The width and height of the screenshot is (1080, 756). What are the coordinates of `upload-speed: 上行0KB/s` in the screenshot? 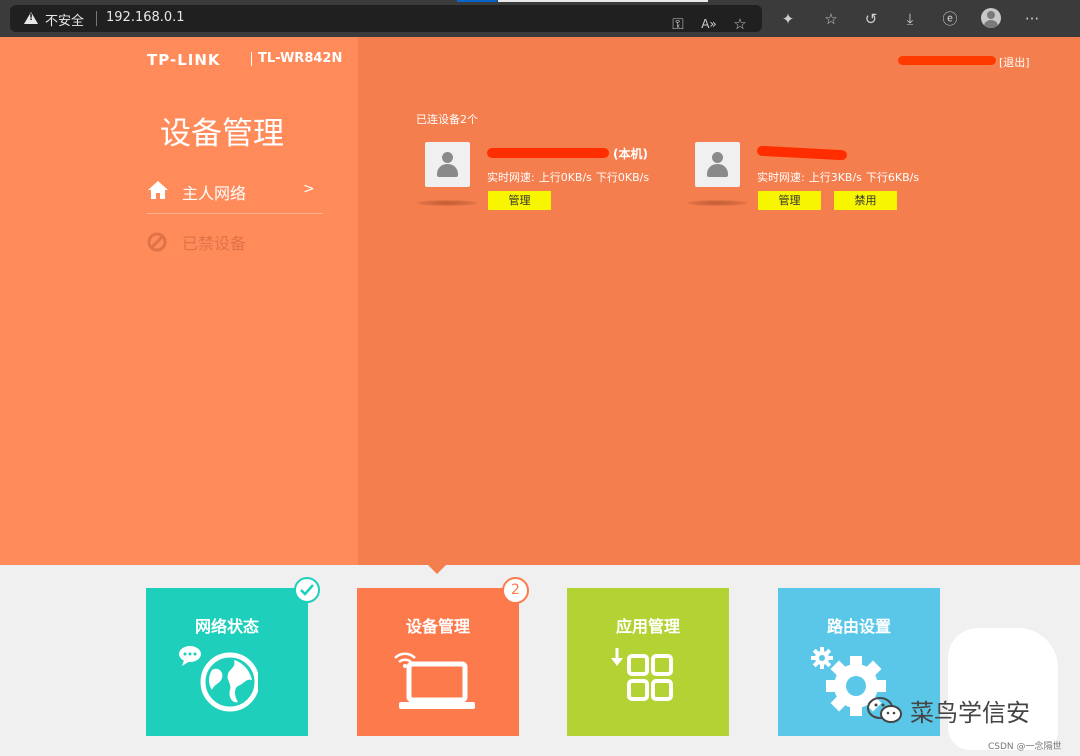 It's located at (565, 177).